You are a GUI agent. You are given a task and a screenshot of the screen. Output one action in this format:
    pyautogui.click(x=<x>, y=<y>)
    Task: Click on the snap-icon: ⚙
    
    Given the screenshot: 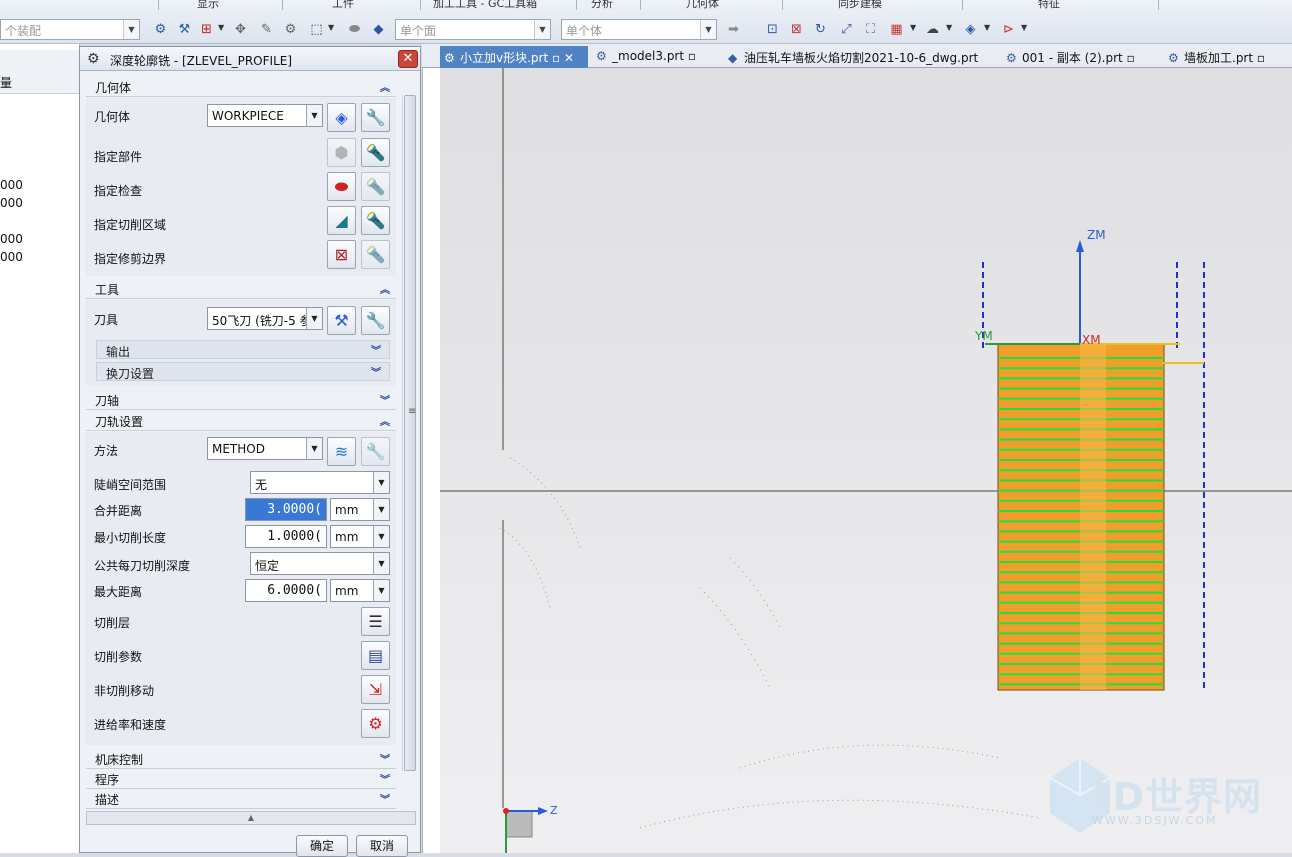 What is the action you would take?
    pyautogui.click(x=160, y=29)
    